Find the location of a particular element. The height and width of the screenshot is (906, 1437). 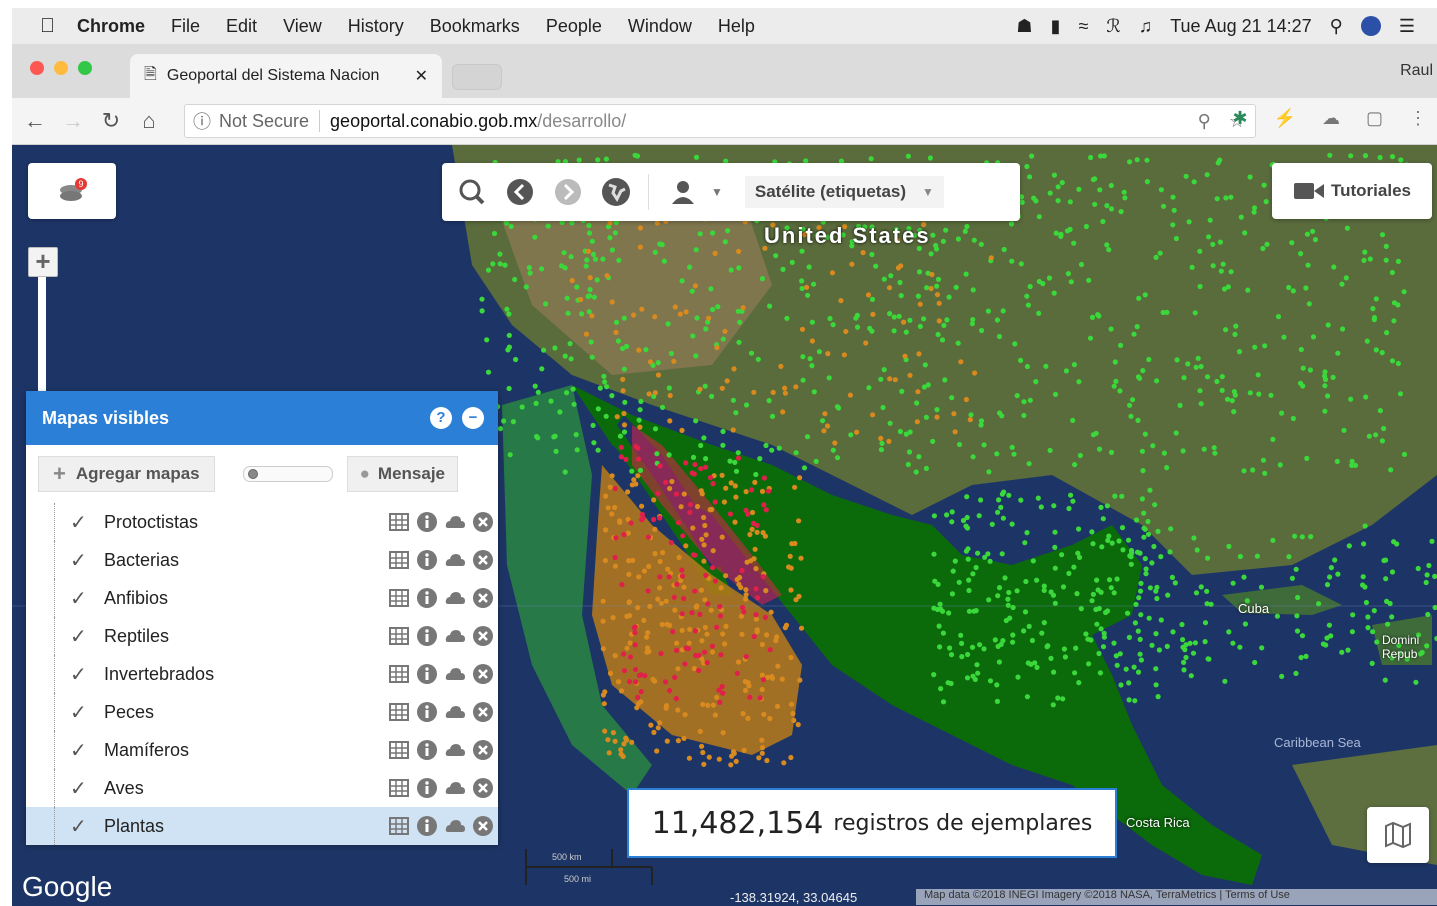

layers-button: 9 is located at coordinates (72, 191).